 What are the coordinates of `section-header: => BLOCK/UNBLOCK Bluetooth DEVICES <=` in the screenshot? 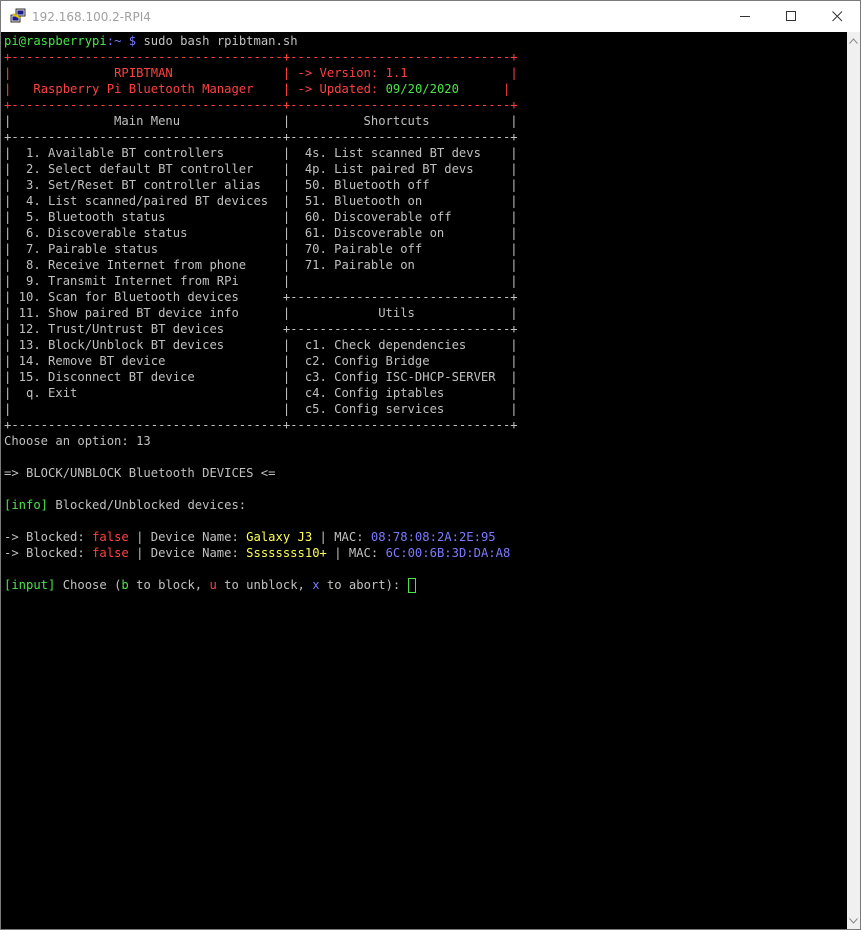 It's located at (140, 473).